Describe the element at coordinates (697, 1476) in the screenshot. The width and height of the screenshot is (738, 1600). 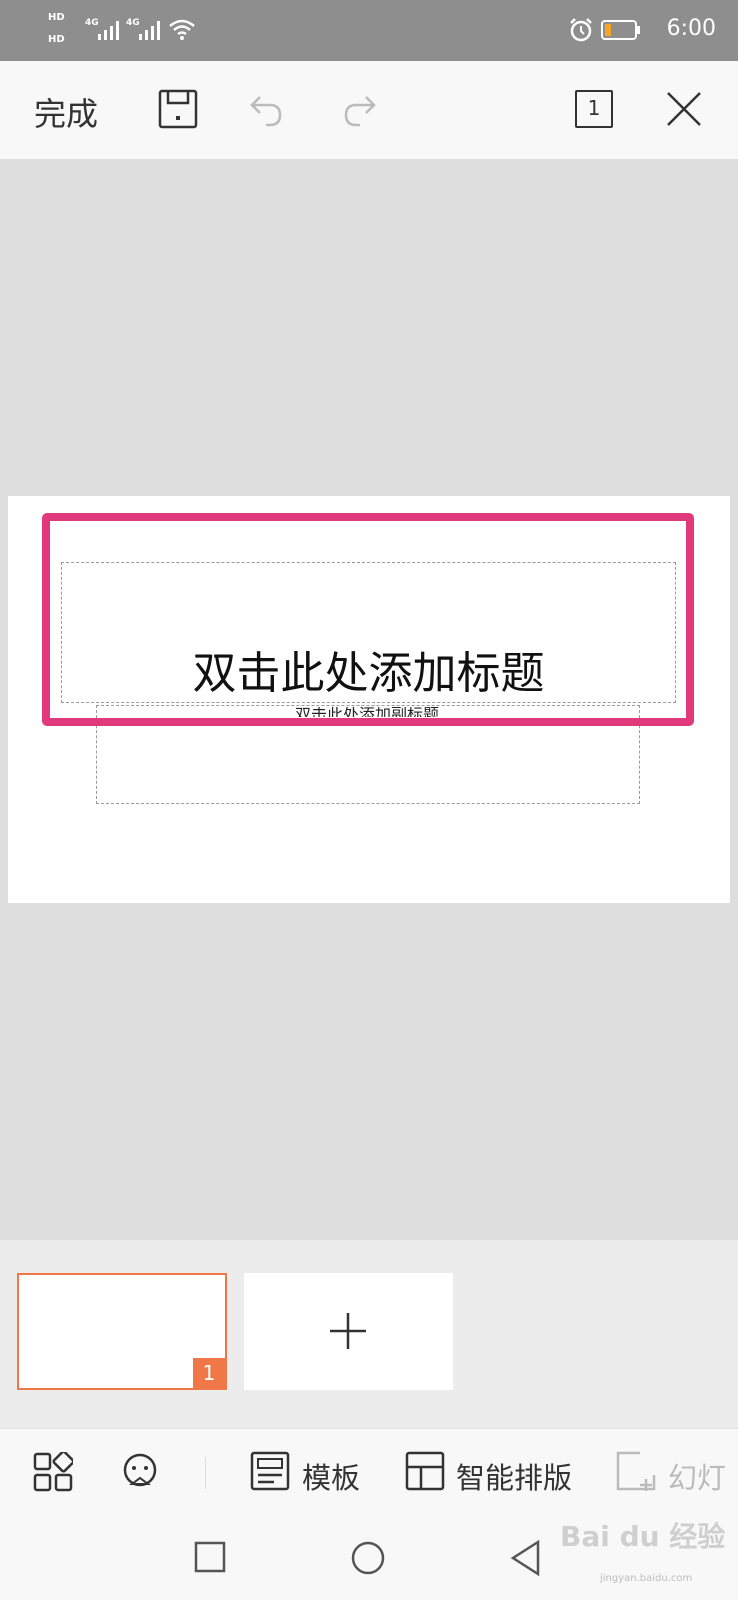
I see `new-slide-button: 幻灯` at that location.